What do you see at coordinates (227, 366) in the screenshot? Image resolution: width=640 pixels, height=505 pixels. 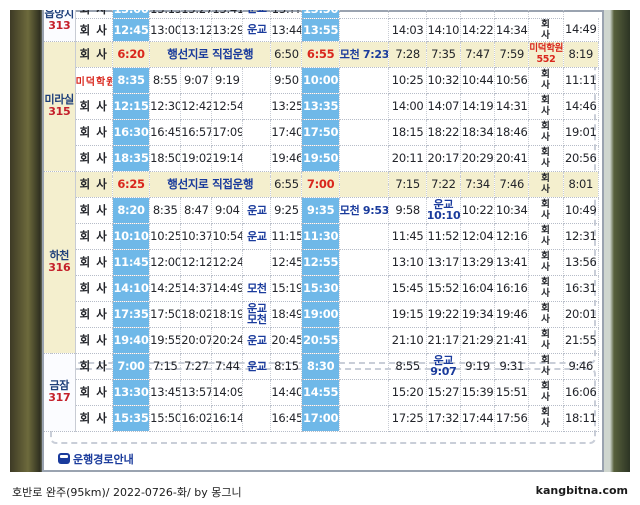 I see `time-cell: 7:44` at bounding box center [227, 366].